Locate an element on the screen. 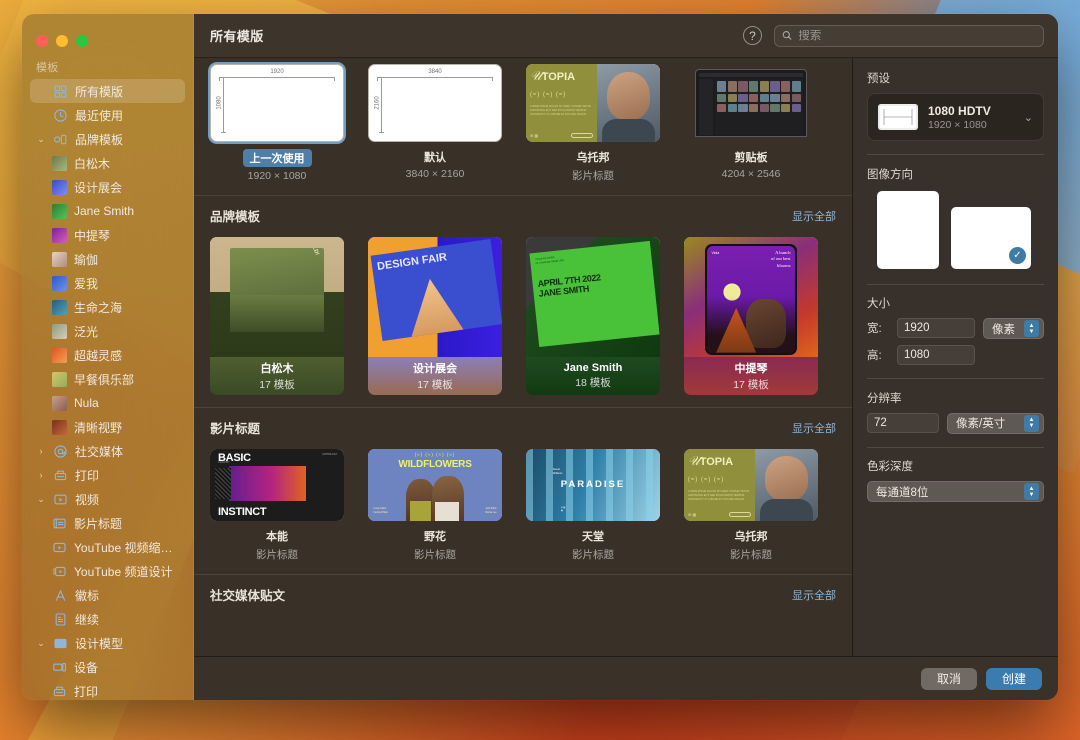 The height and width of the screenshot is (740, 1080). sidebar-item-10: 泛光 is located at coordinates (107, 331).